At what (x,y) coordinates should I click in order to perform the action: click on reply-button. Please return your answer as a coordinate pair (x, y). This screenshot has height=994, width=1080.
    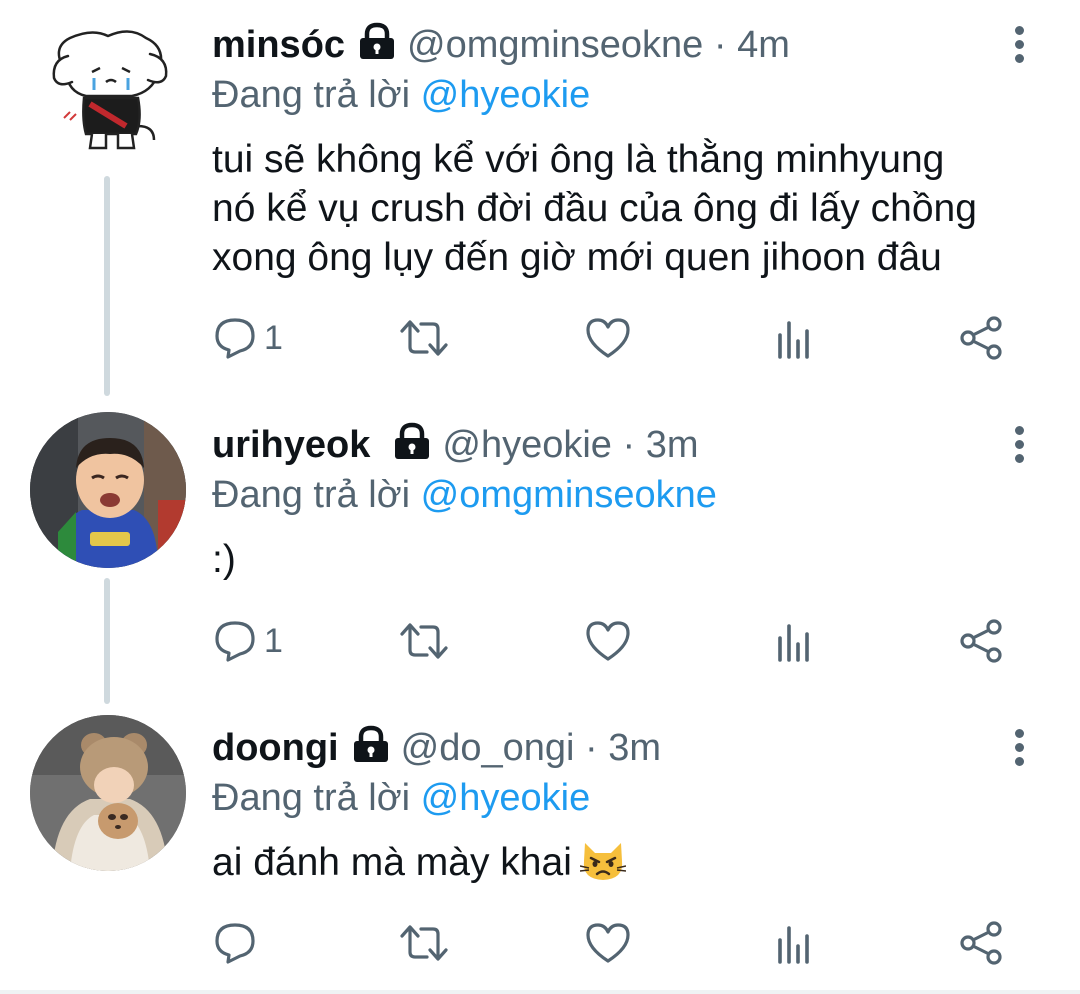
    Looking at the image, I should click on (238, 943).